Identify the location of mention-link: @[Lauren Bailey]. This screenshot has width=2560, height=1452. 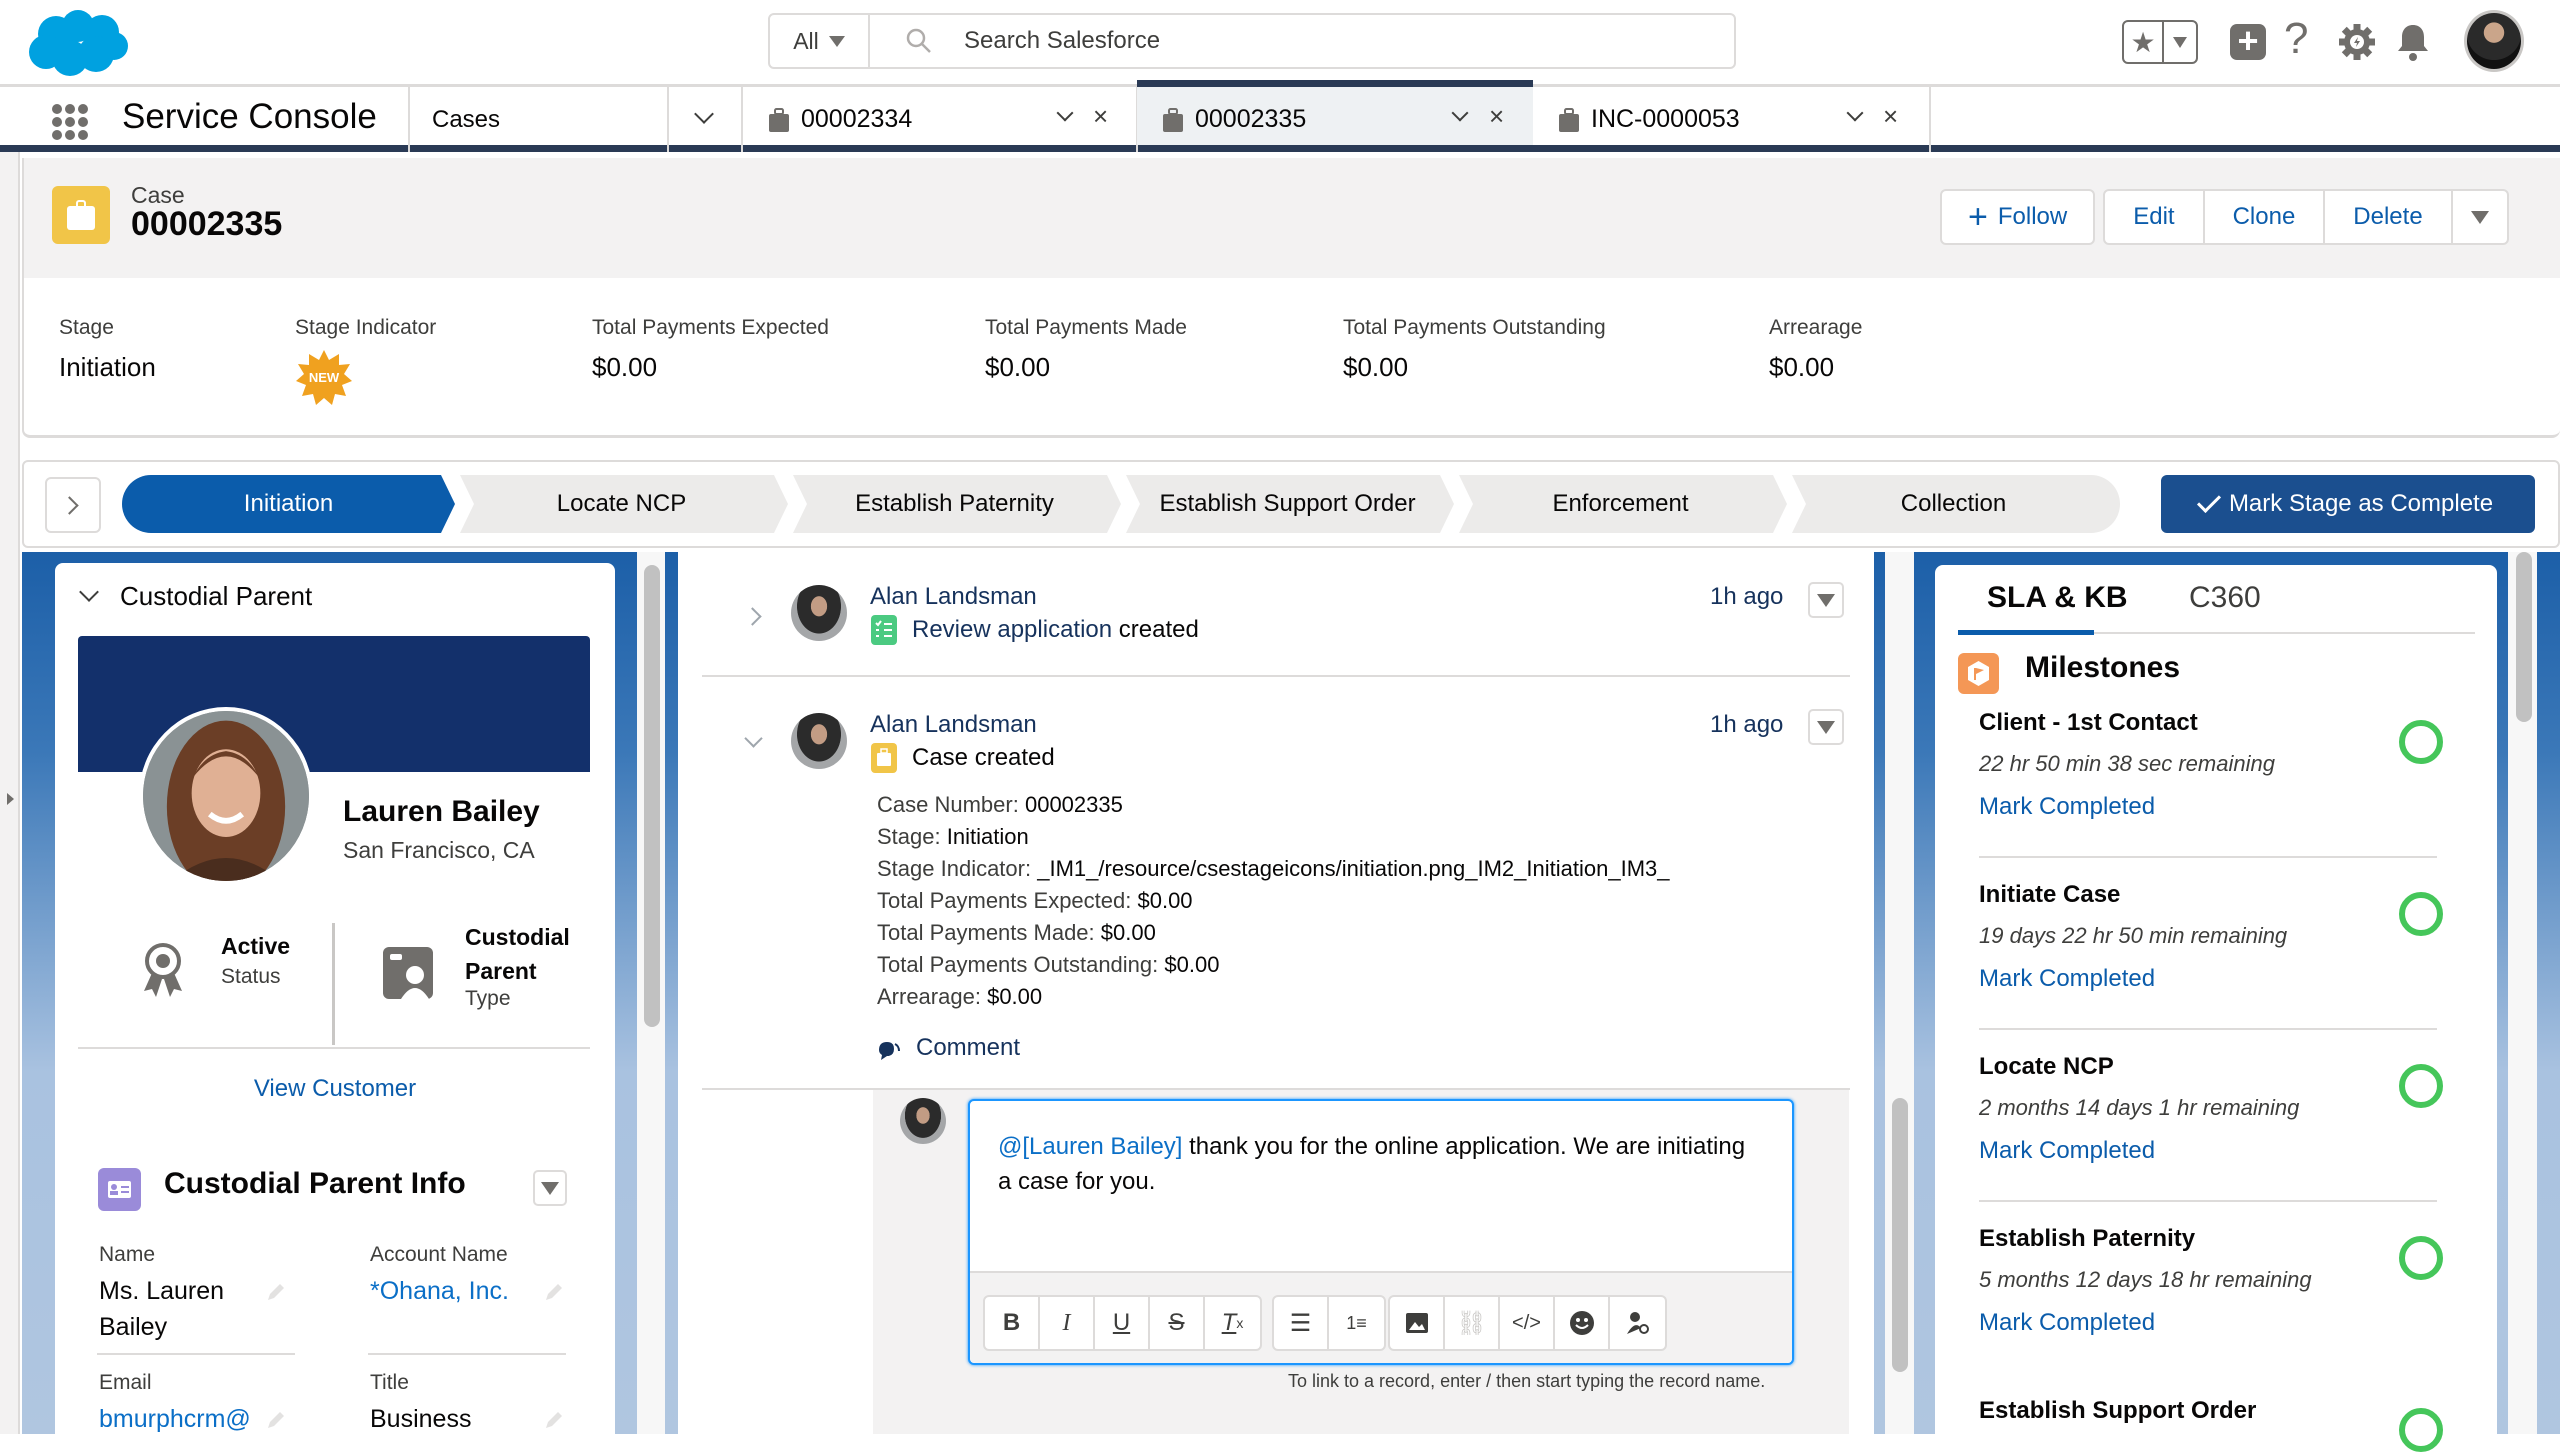
(1090, 1146).